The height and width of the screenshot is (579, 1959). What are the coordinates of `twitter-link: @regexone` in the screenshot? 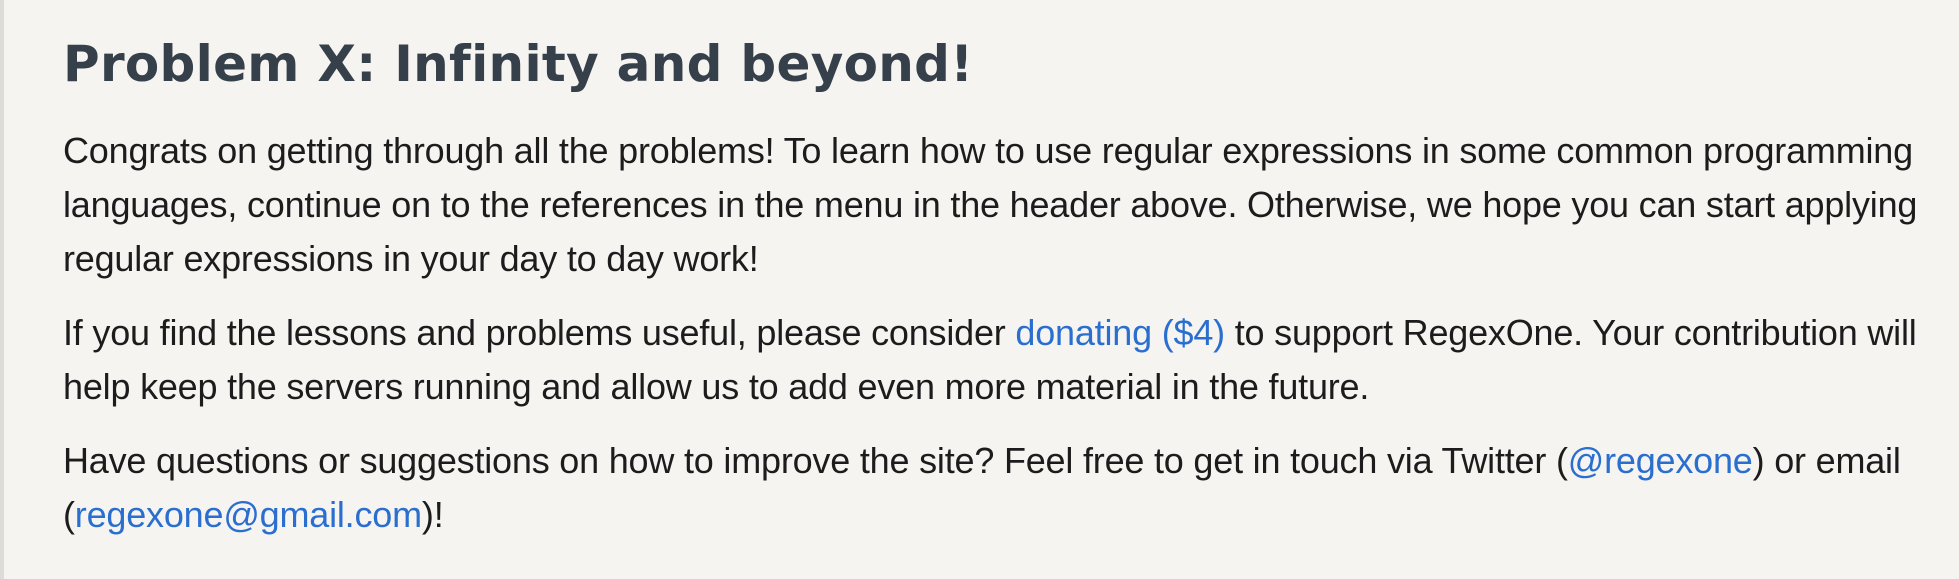 It's located at (1660, 460).